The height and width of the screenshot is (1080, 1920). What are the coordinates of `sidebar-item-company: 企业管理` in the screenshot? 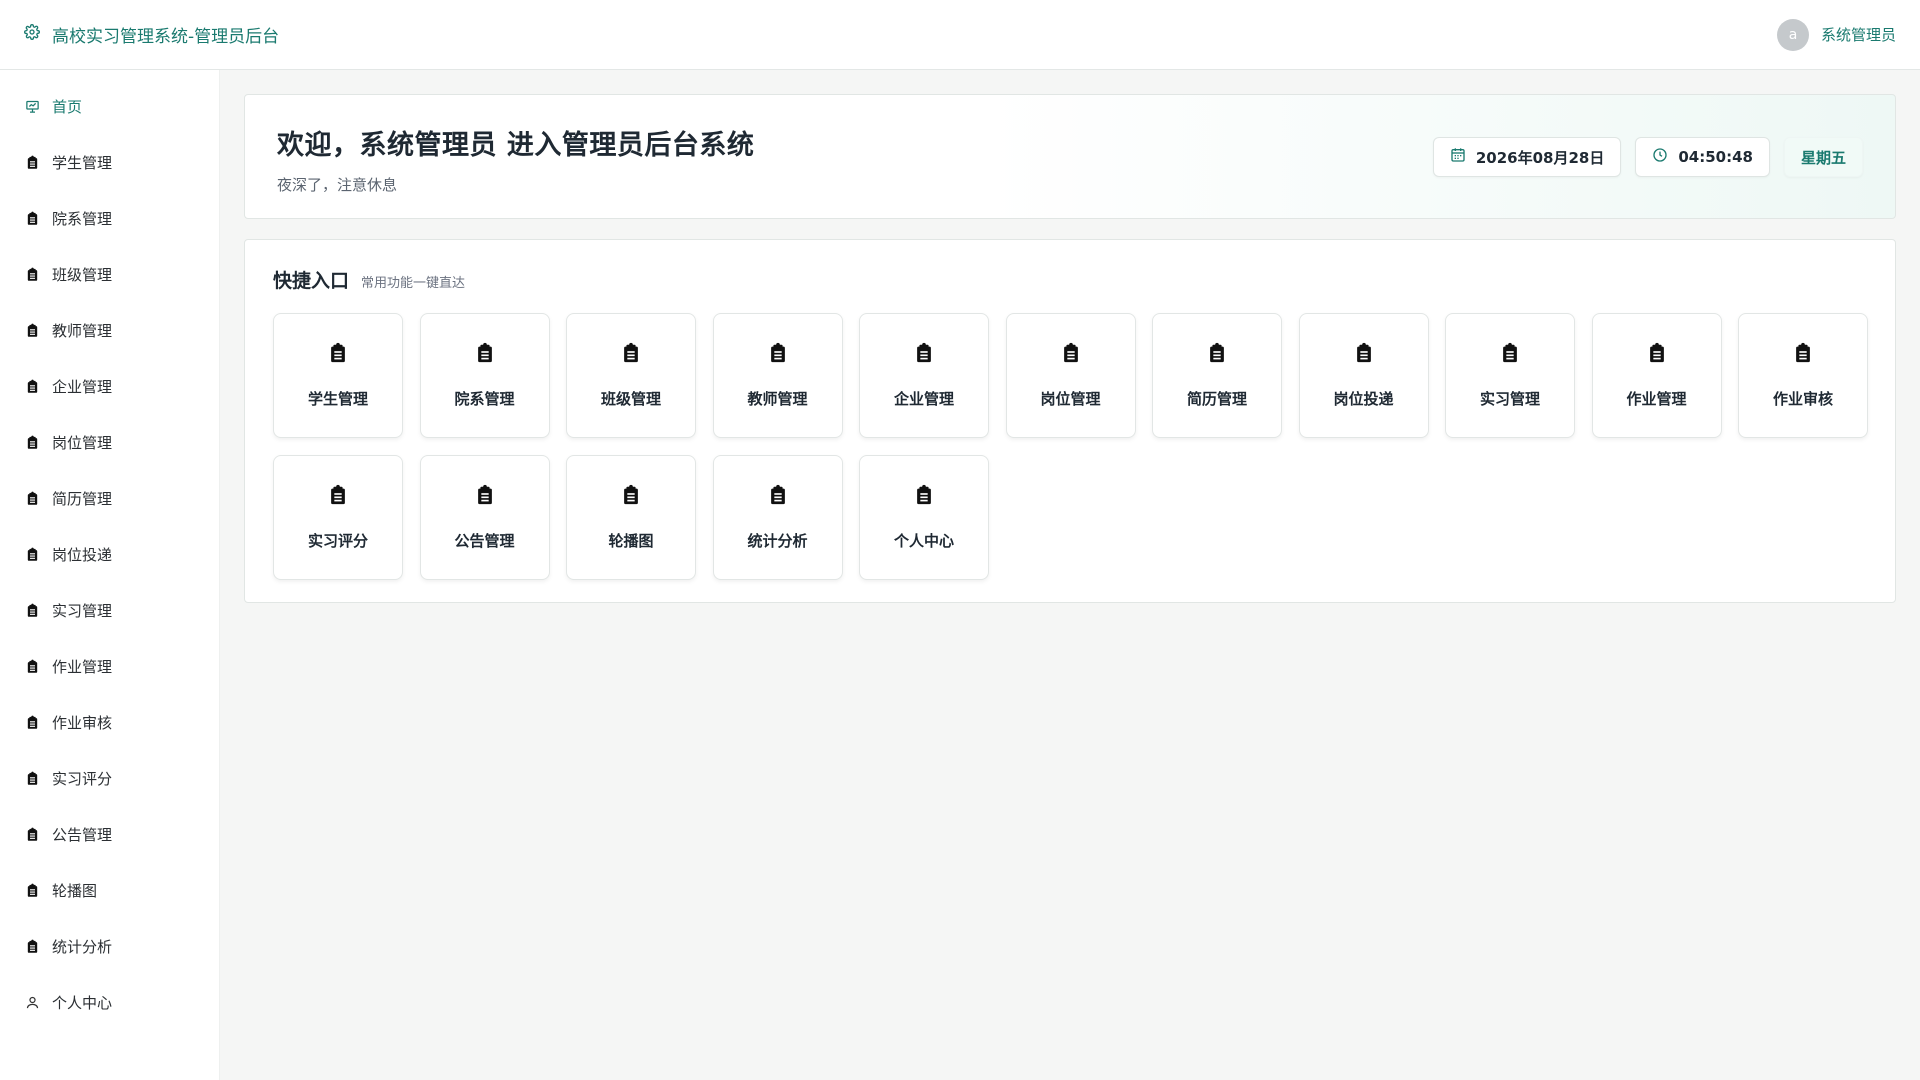 It's located at (109, 386).